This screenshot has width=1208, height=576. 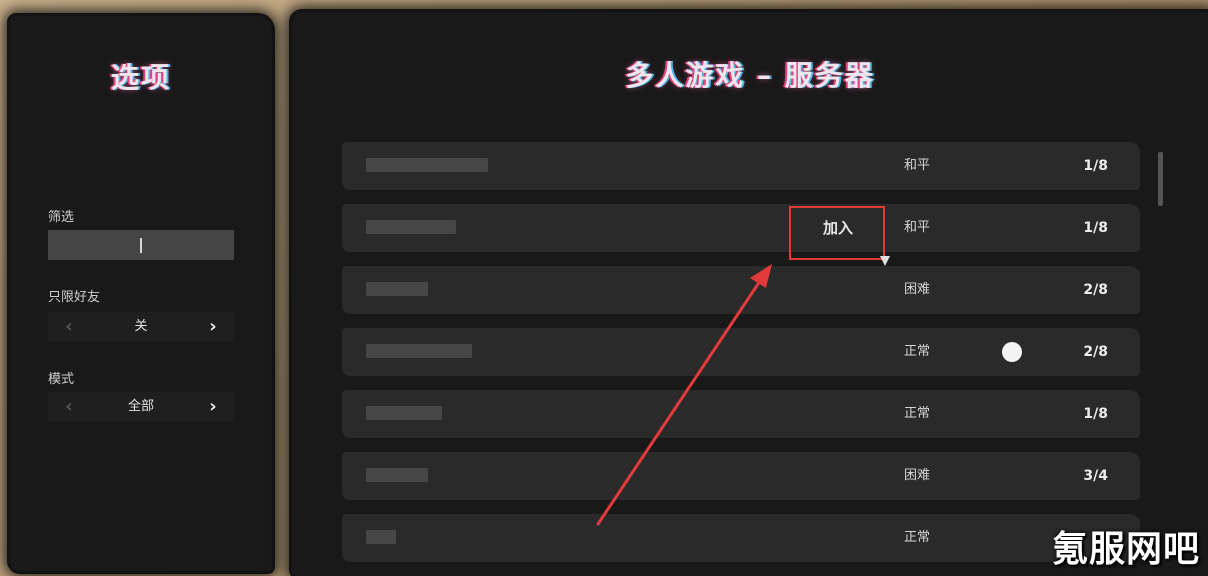 I want to click on options-title: 选项, so click(x=140, y=77).